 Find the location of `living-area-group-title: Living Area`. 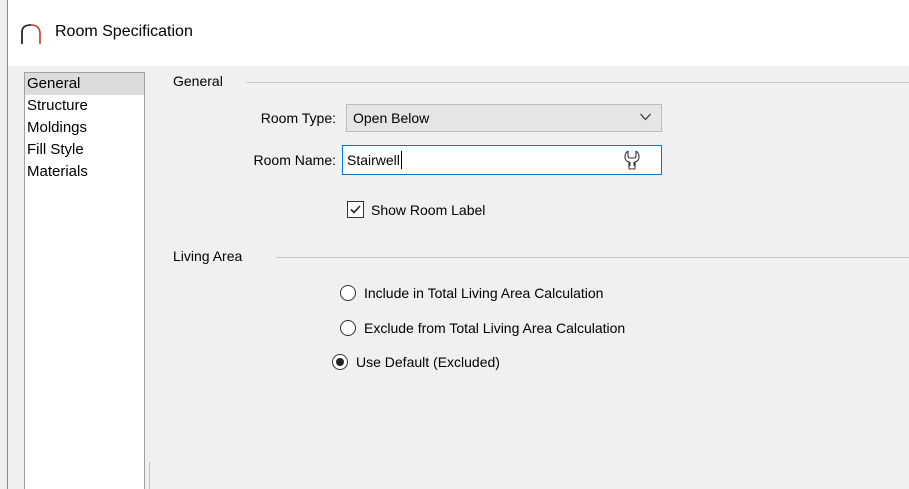

living-area-group-title: Living Area is located at coordinates (211, 256).